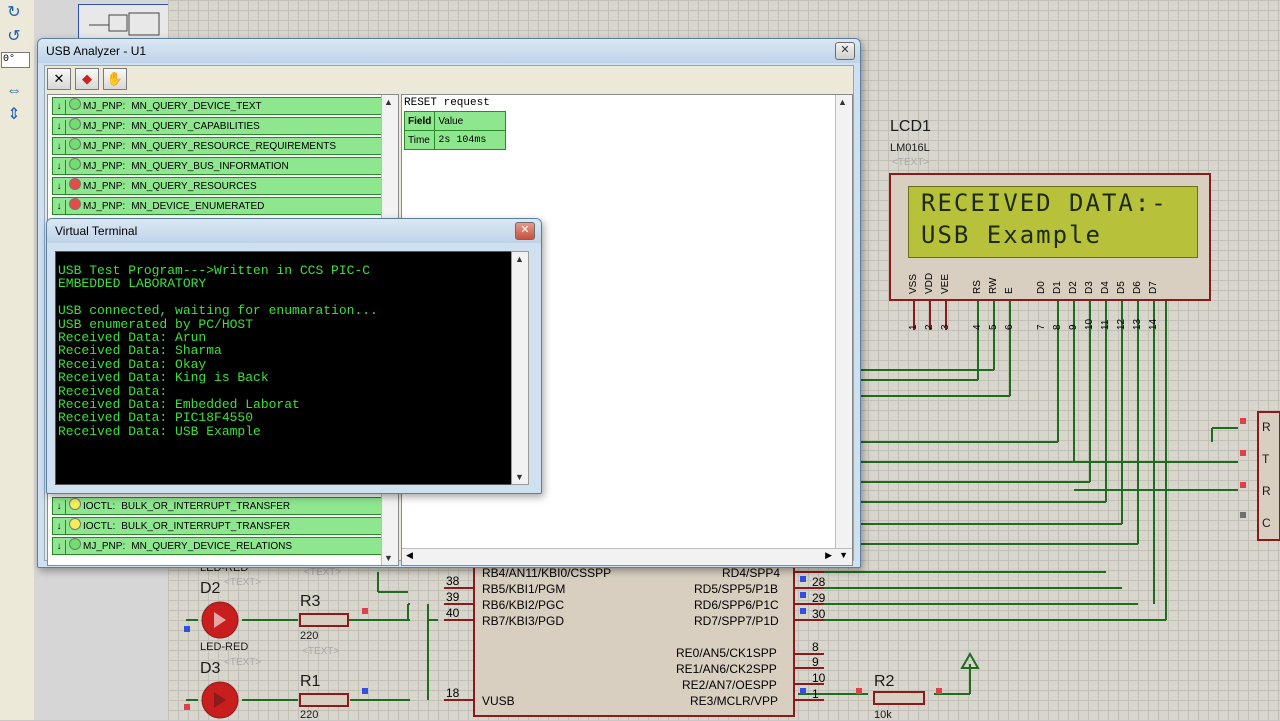  What do you see at coordinates (449, 51) in the screenshot?
I see `usb-analyzer-title: USB Analyzer - U1` at bounding box center [449, 51].